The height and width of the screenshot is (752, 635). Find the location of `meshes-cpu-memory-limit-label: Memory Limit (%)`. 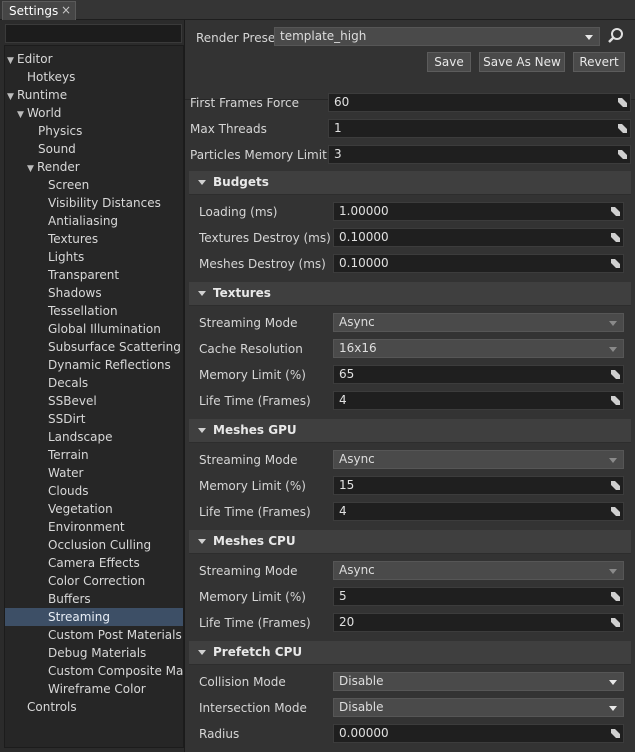

meshes-cpu-memory-limit-label: Memory Limit (%) is located at coordinates (252, 597).